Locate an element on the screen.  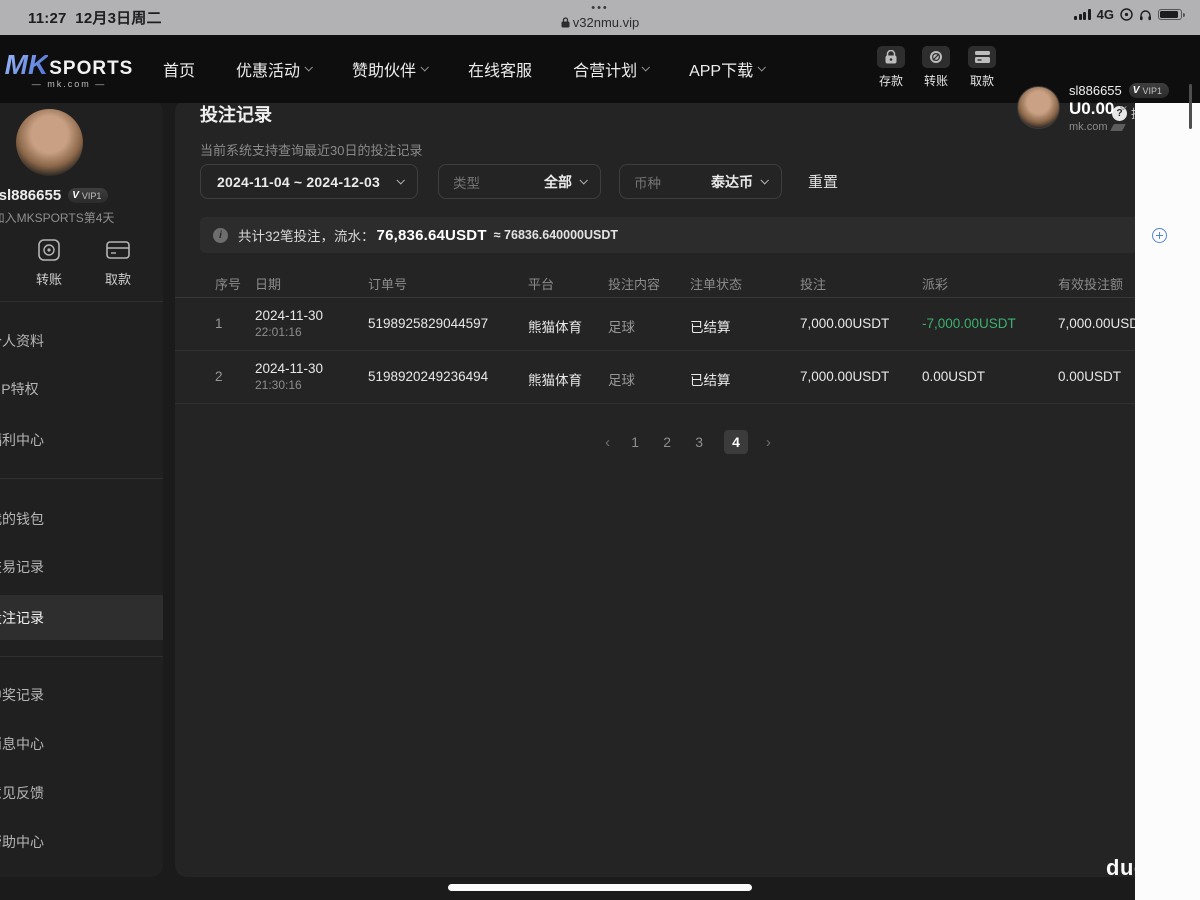
page-2: 2 is located at coordinates (667, 442).